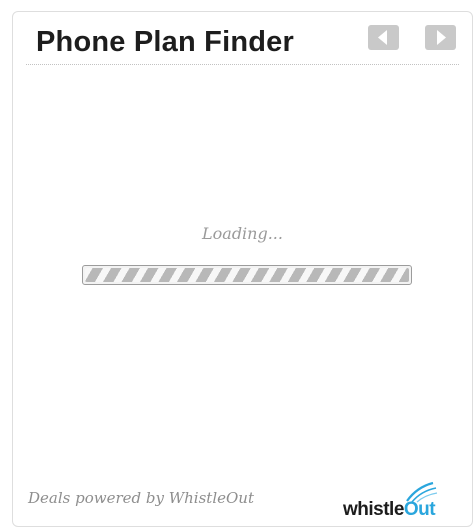 The height and width of the screenshot is (531, 475). What do you see at coordinates (242, 64) in the screenshot?
I see `header-divider` at bounding box center [242, 64].